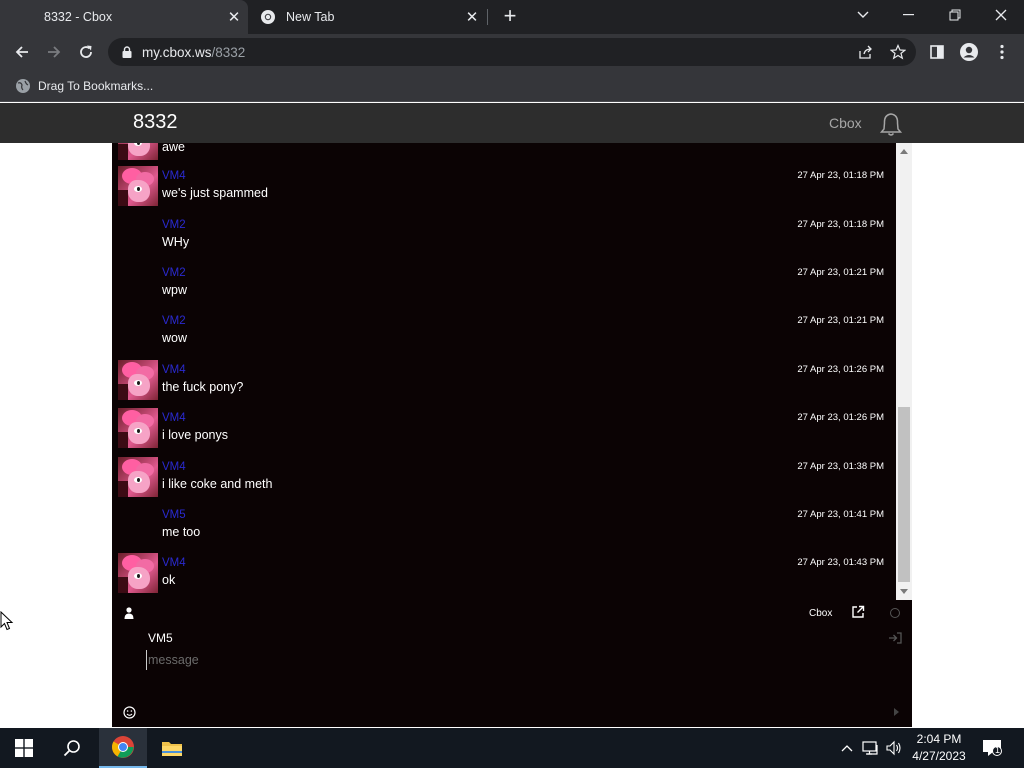 The image size is (1024, 768). I want to click on tab-cbox: 8332 - Cbox ✕, so click(124, 17).